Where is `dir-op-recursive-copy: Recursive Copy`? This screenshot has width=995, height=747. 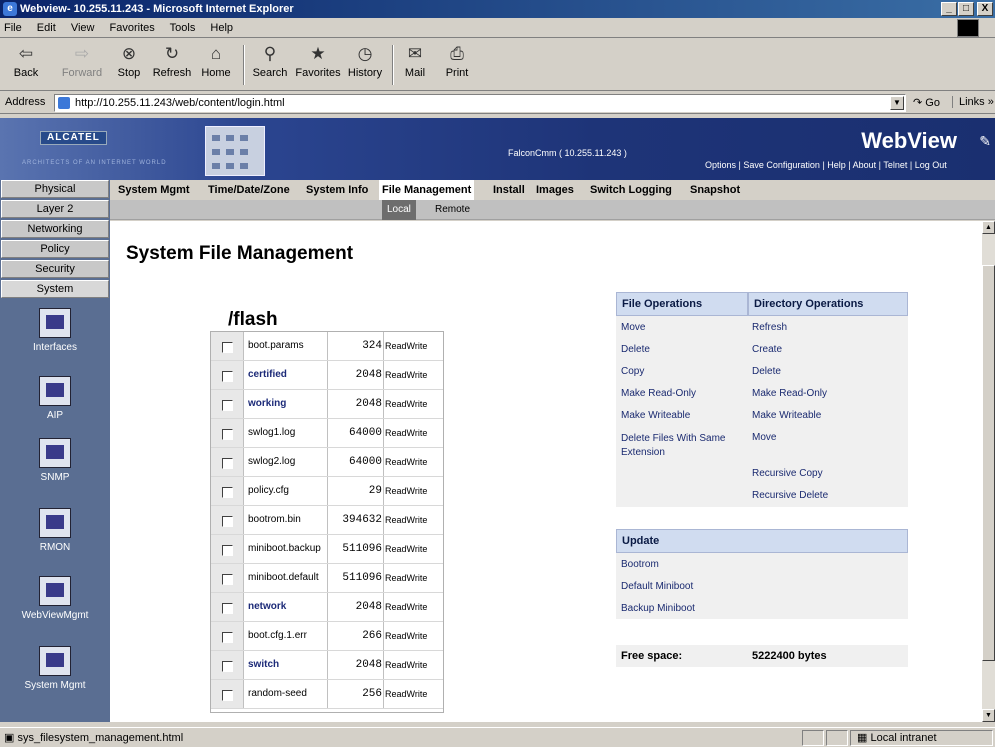
dir-op-recursive-copy: Recursive Copy is located at coordinates (787, 473).